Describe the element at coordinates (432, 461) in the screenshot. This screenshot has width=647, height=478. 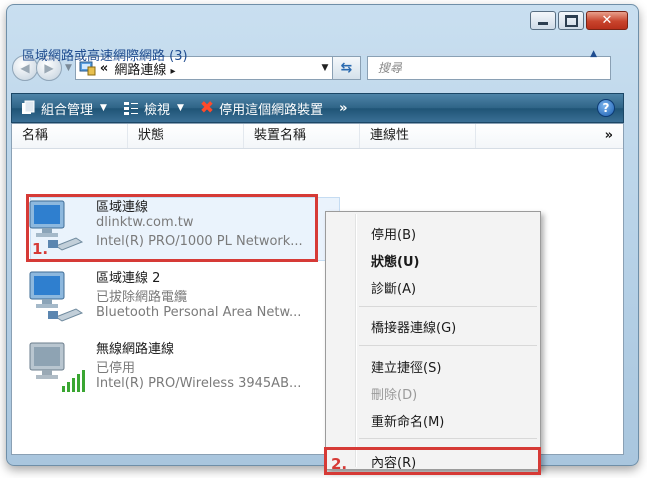
I see `step2-highlight-box` at that location.